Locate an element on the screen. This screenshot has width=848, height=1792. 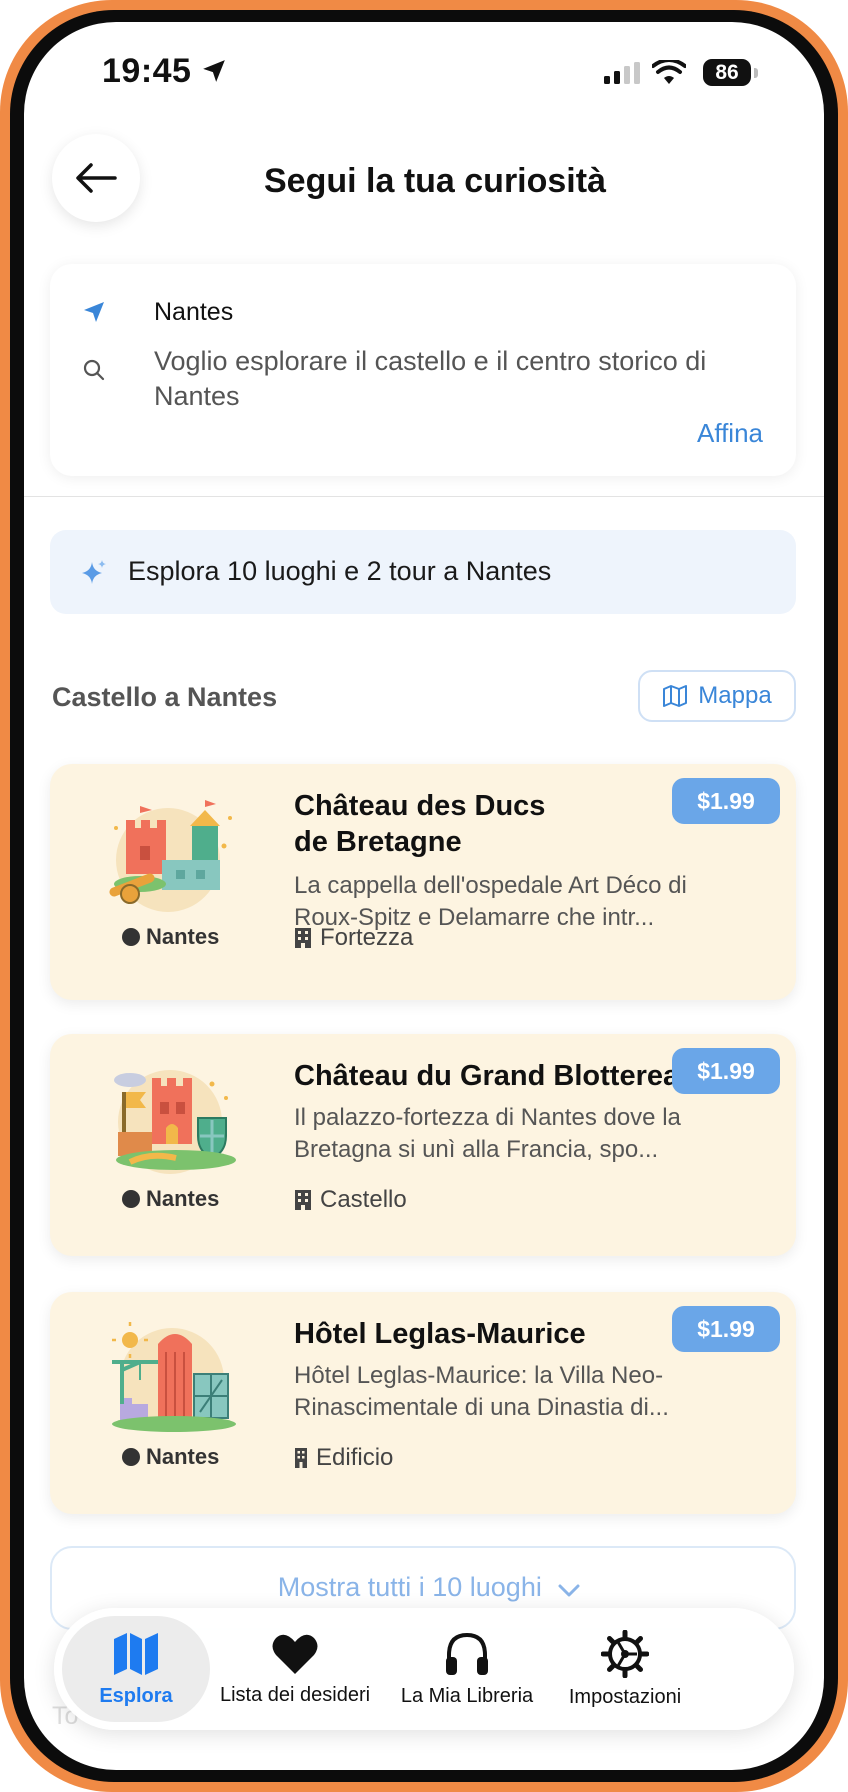
chevron-down-icon is located at coordinates (569, 1590).